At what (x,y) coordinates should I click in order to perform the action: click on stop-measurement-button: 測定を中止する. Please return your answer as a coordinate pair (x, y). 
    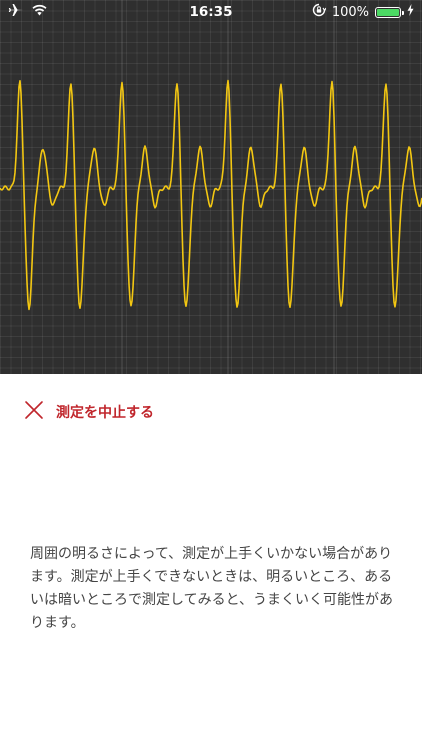
    Looking at the image, I should click on (89, 412).